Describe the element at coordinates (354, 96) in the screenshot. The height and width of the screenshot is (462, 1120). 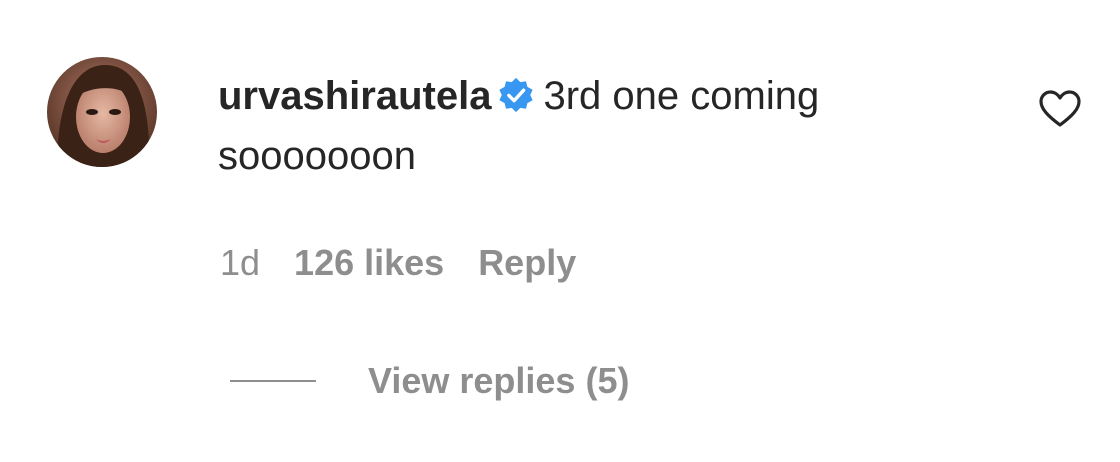
I see `username-link: urvashirautela` at that location.